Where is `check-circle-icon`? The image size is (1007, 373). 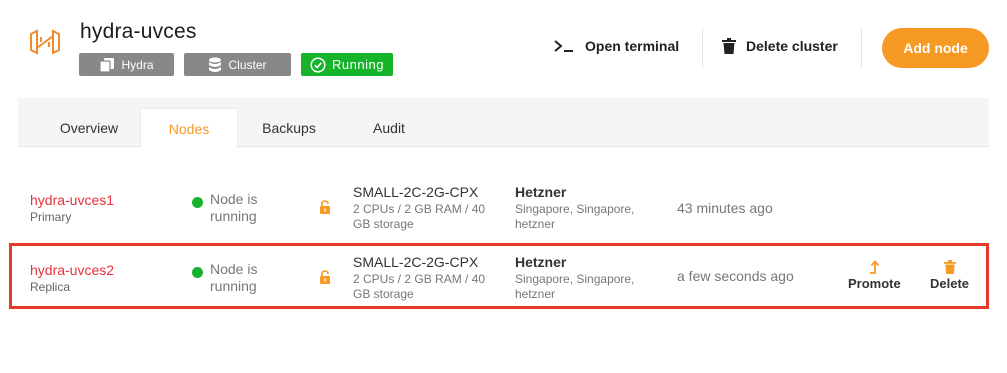
check-circle-icon is located at coordinates (318, 64).